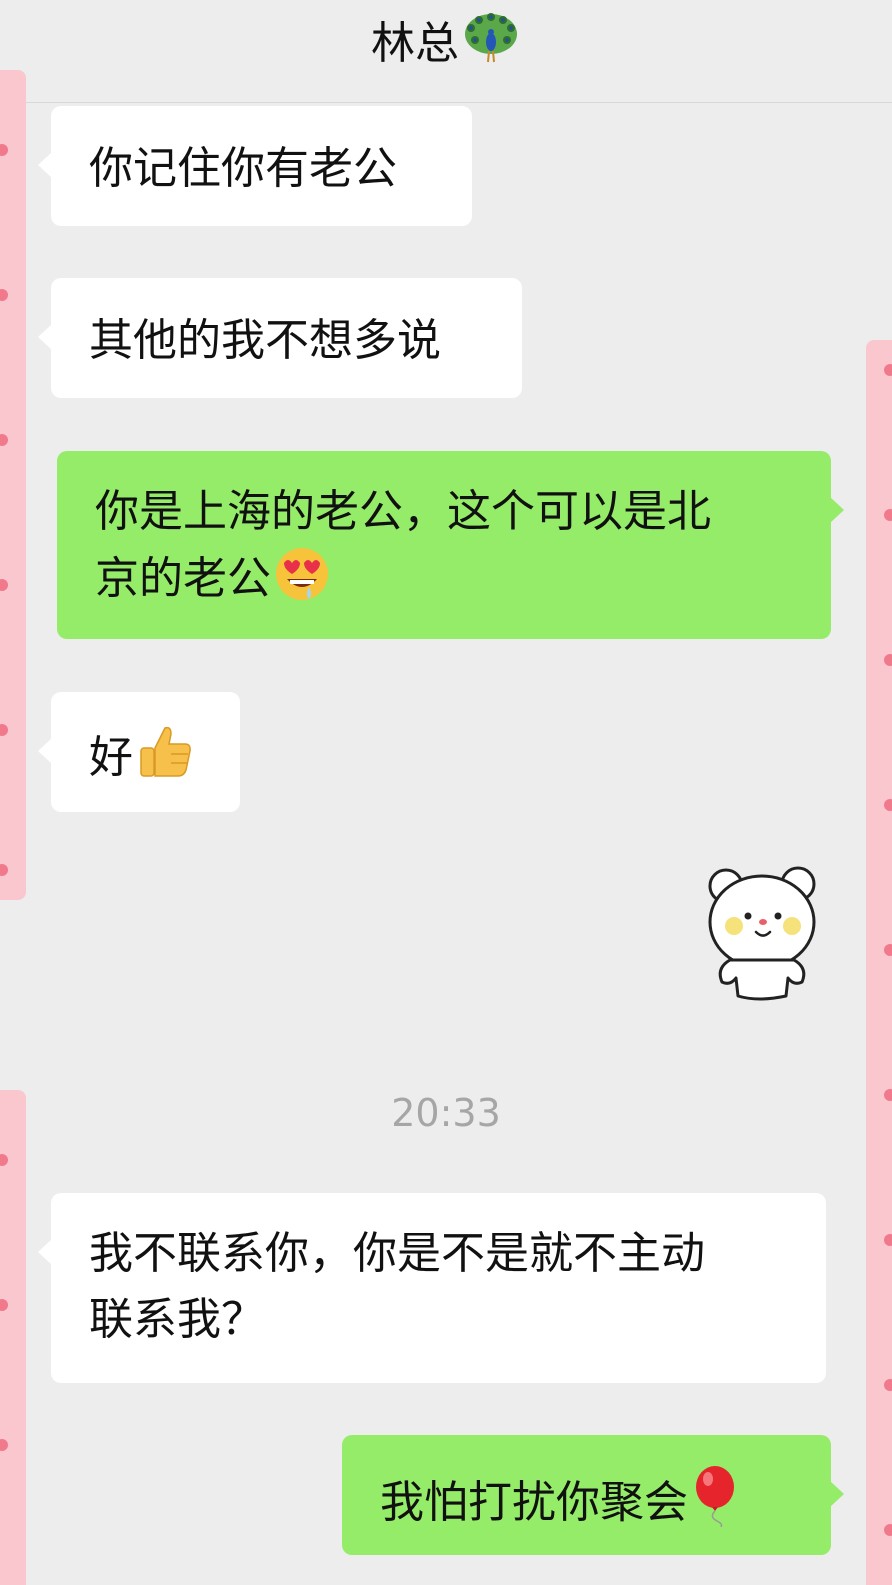  Describe the element at coordinates (715, 1496) in the screenshot. I see `red-balloon-icon` at that location.